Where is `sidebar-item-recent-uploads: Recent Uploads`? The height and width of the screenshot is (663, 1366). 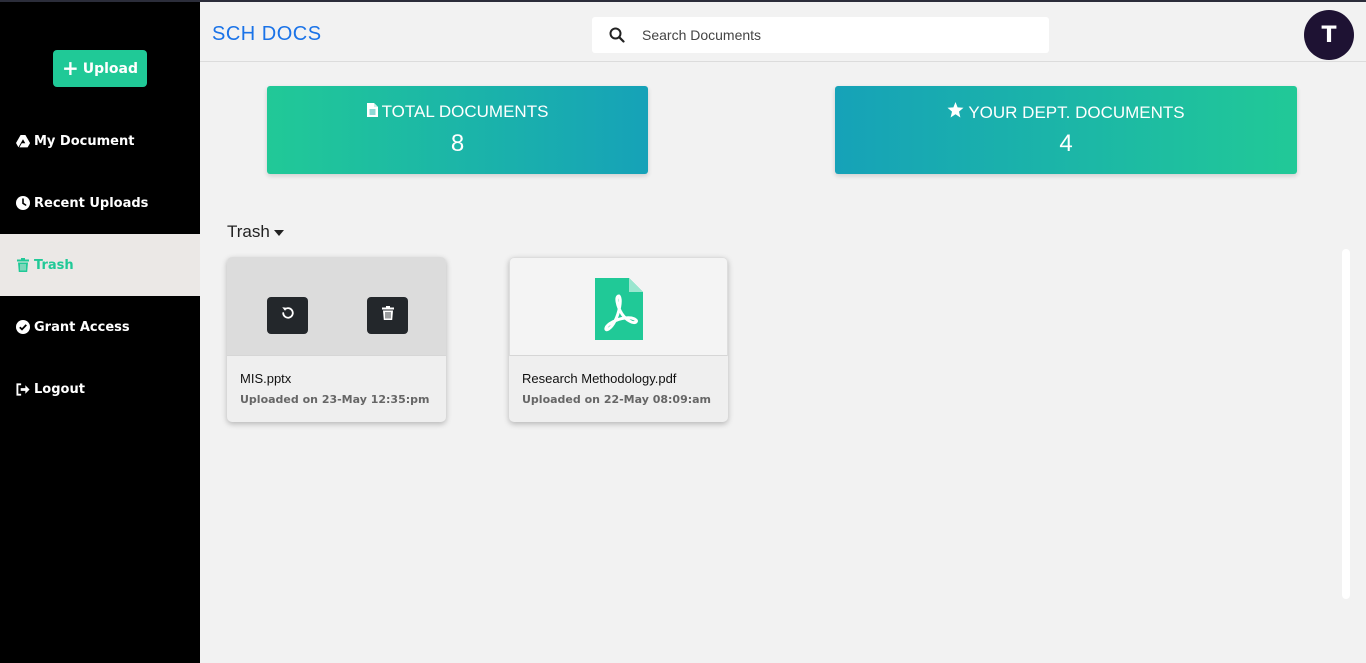 sidebar-item-recent-uploads: Recent Uploads is located at coordinates (100, 203).